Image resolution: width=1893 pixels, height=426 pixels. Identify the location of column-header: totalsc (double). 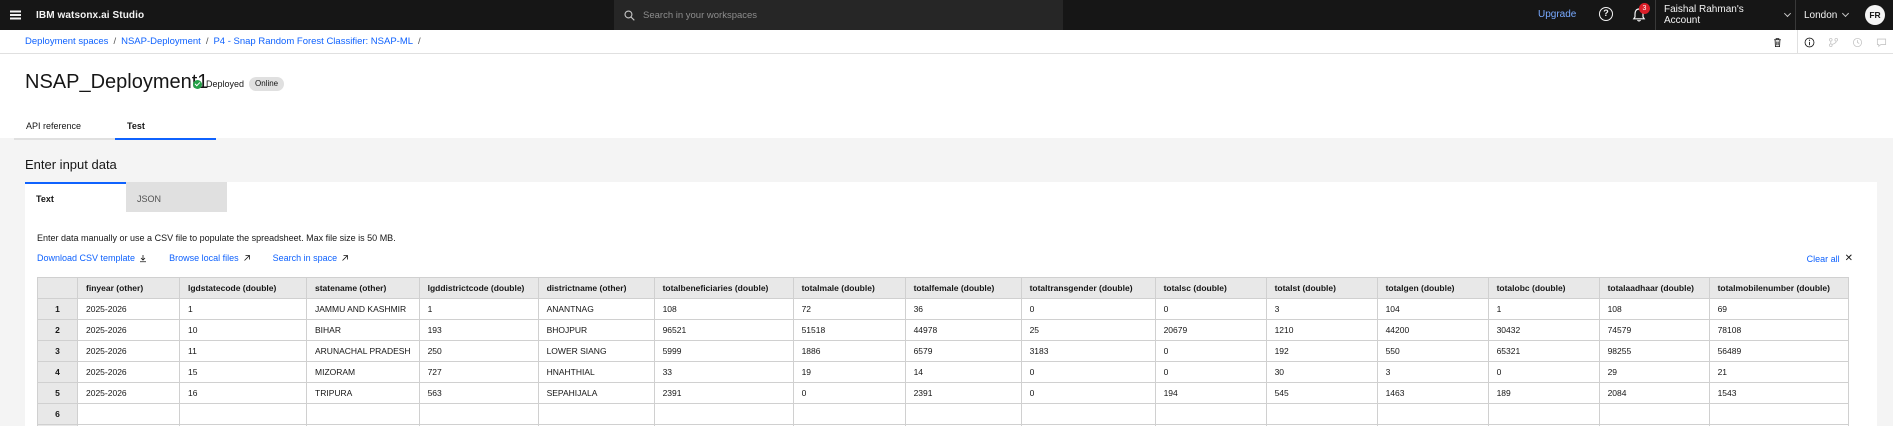
(1210, 288).